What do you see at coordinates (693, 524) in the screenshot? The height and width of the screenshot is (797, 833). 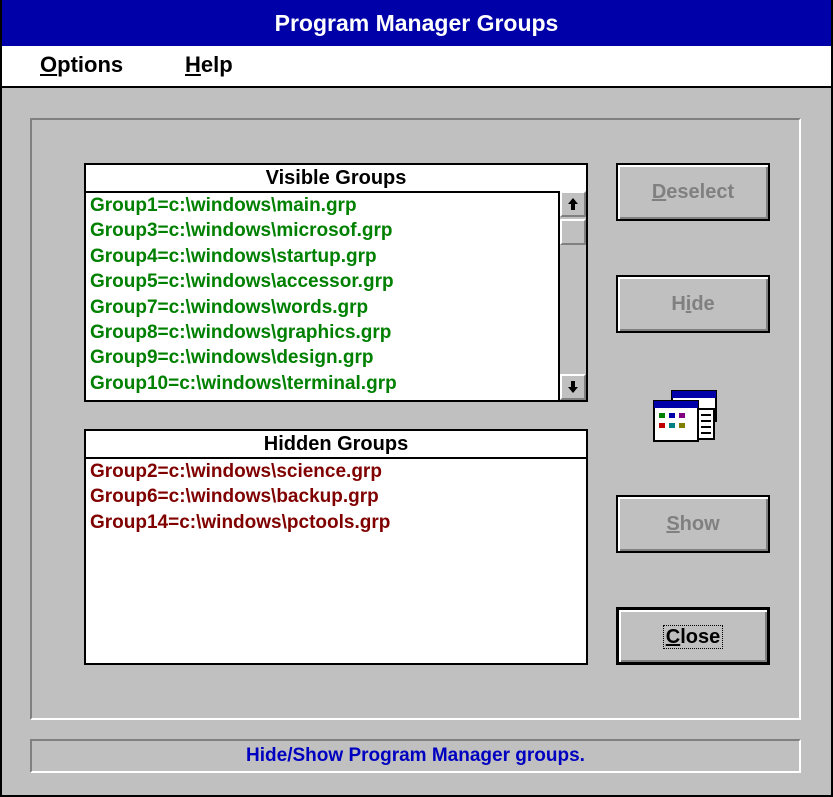 I see `show-button: Show` at bounding box center [693, 524].